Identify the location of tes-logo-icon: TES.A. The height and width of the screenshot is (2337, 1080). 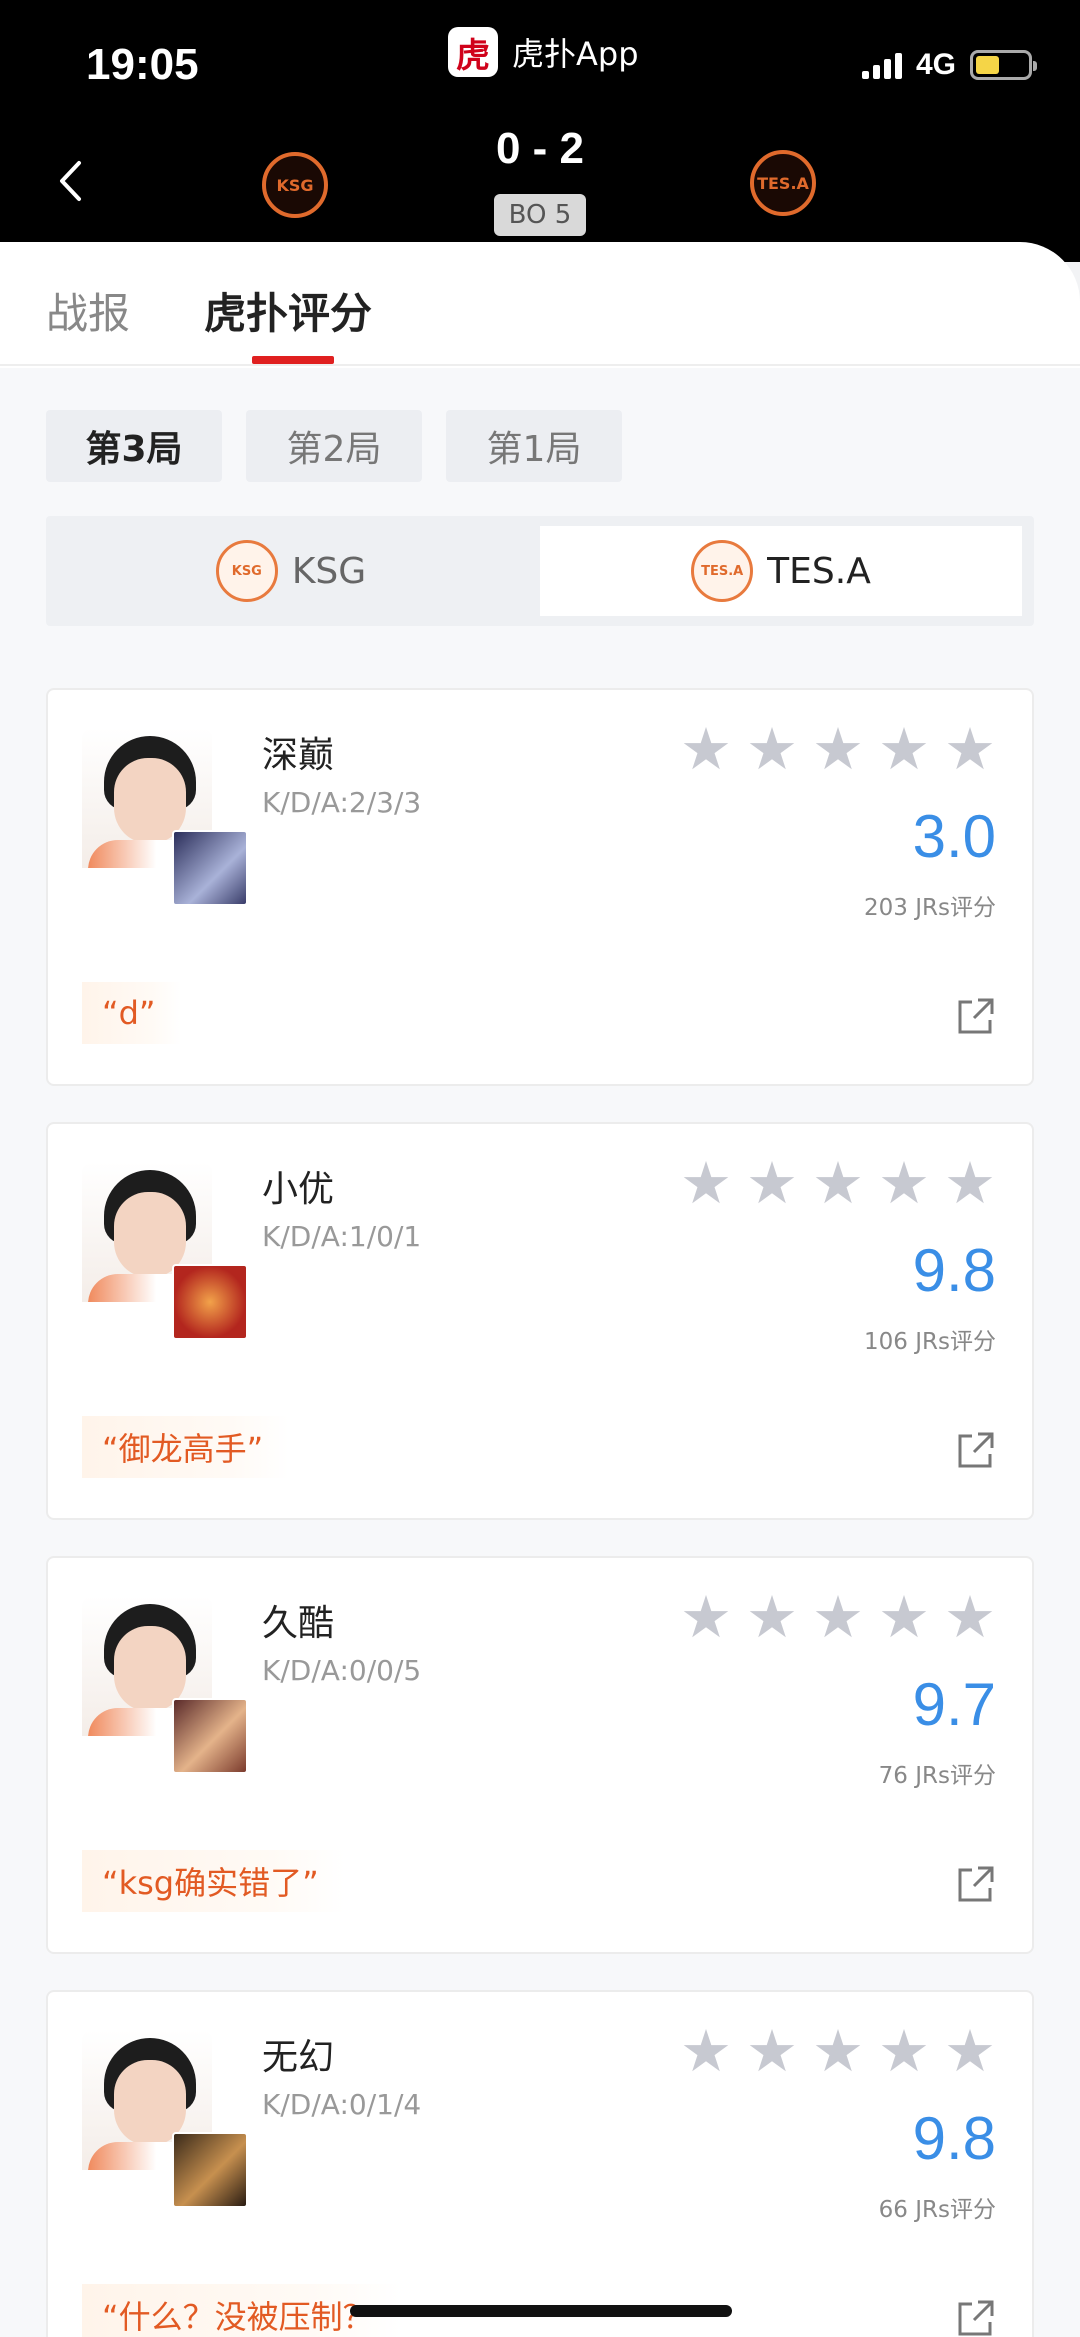
(722, 571).